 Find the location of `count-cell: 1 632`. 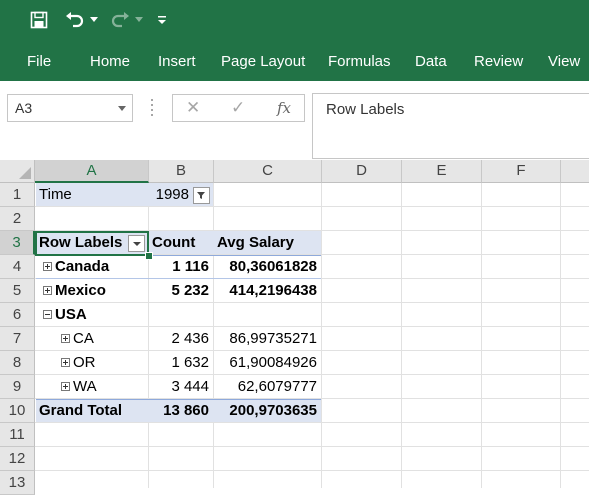

count-cell: 1 632 is located at coordinates (181, 363).